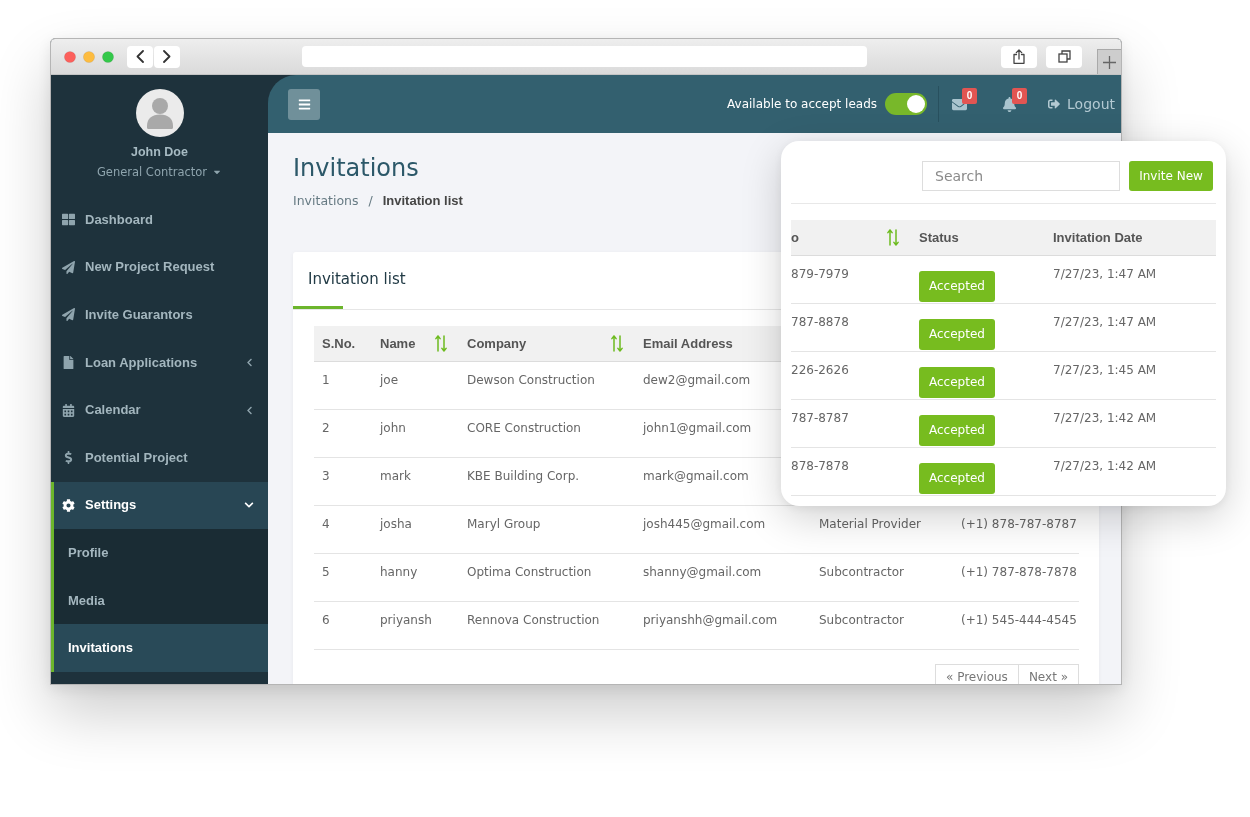 Image resolution: width=1250 pixels, height=817 pixels. Describe the element at coordinates (939, 237) in the screenshot. I see `column-header: Status` at that location.